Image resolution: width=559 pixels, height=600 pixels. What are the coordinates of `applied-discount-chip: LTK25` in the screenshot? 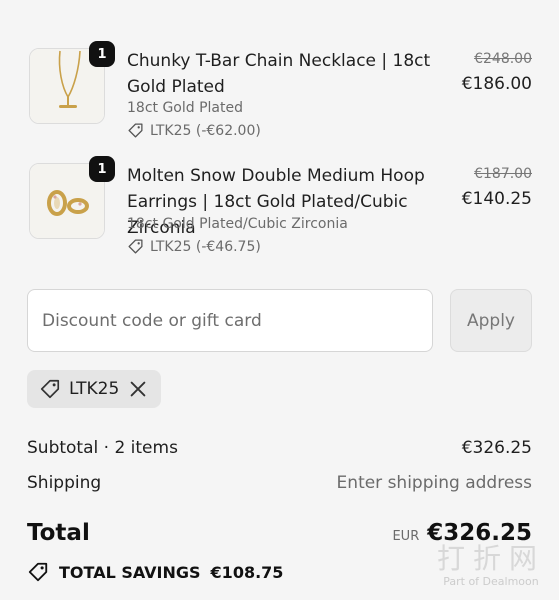 It's located at (94, 389).